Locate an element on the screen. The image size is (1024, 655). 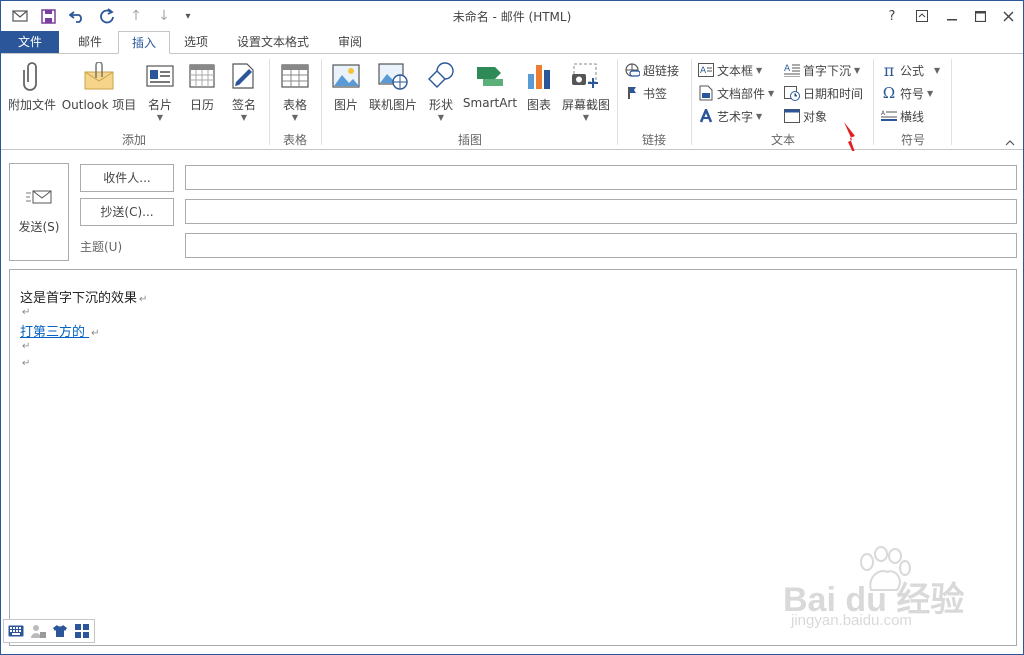
bookmark-button: 书签 is located at coordinates (645, 93).